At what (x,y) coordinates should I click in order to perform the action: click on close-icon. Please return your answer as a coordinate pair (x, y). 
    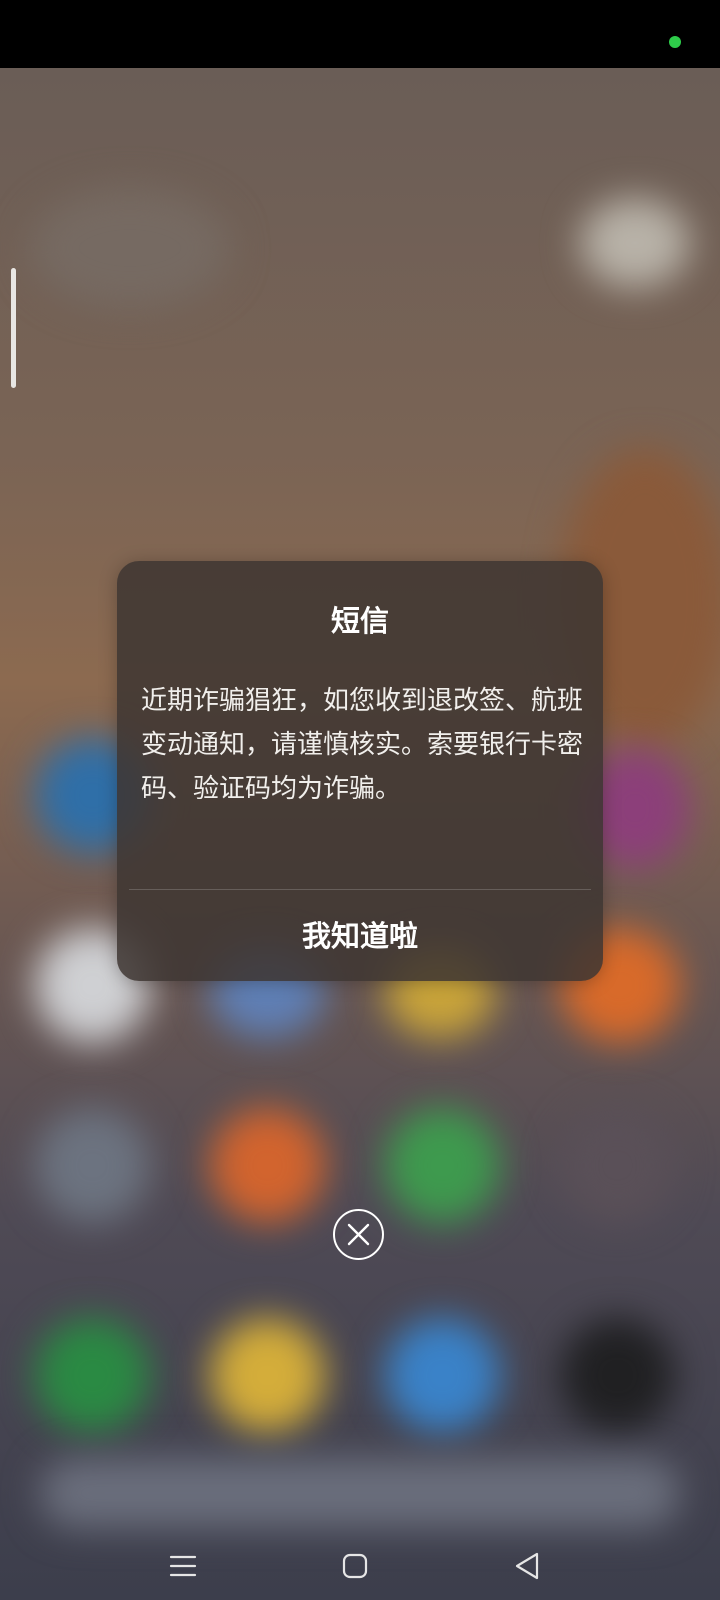
    Looking at the image, I should click on (358, 1234).